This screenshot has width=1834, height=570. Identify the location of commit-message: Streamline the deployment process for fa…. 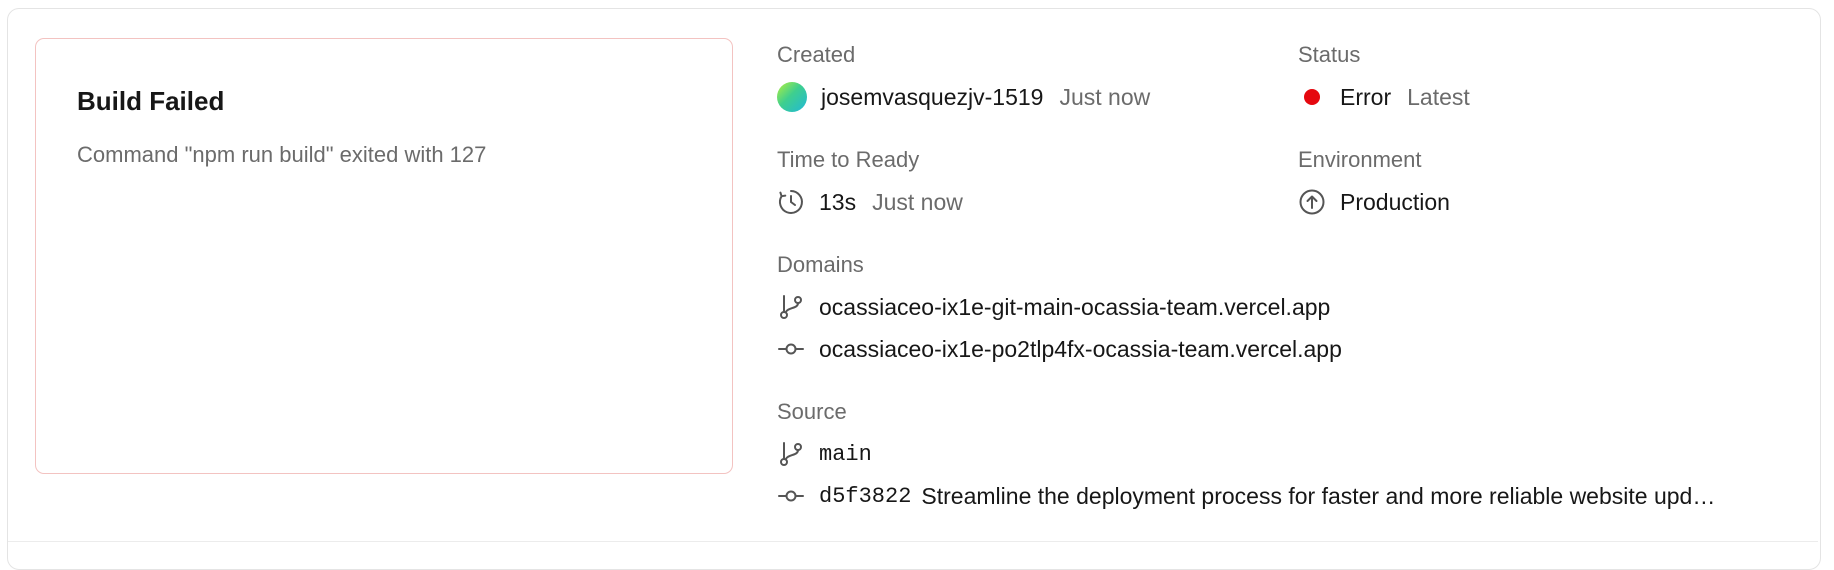
(1318, 495).